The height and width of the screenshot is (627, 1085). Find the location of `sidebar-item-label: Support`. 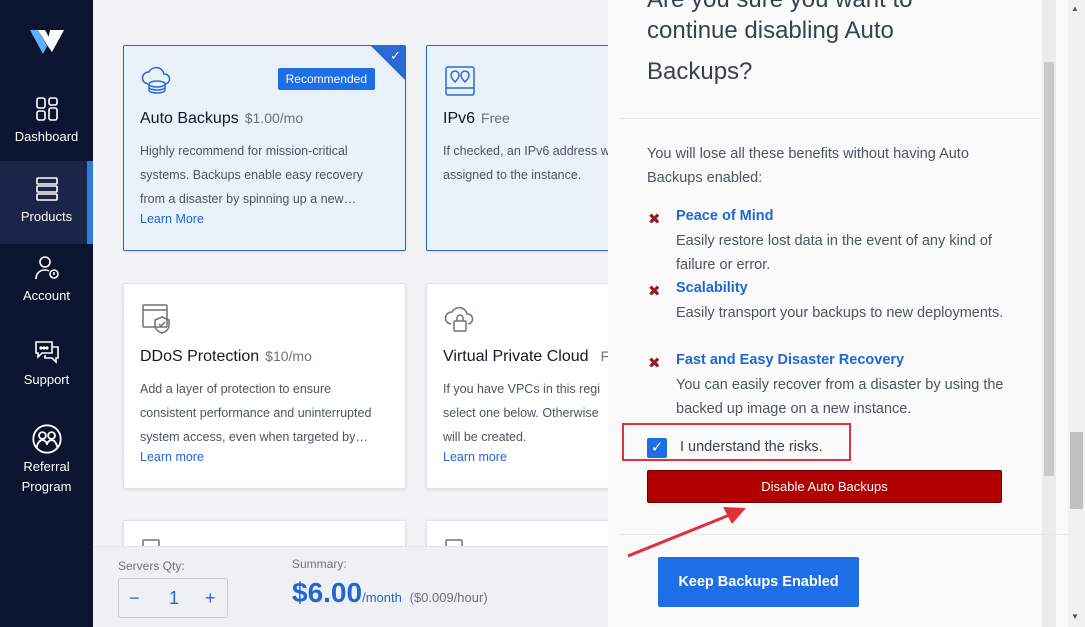

sidebar-item-label: Support is located at coordinates (46, 379).